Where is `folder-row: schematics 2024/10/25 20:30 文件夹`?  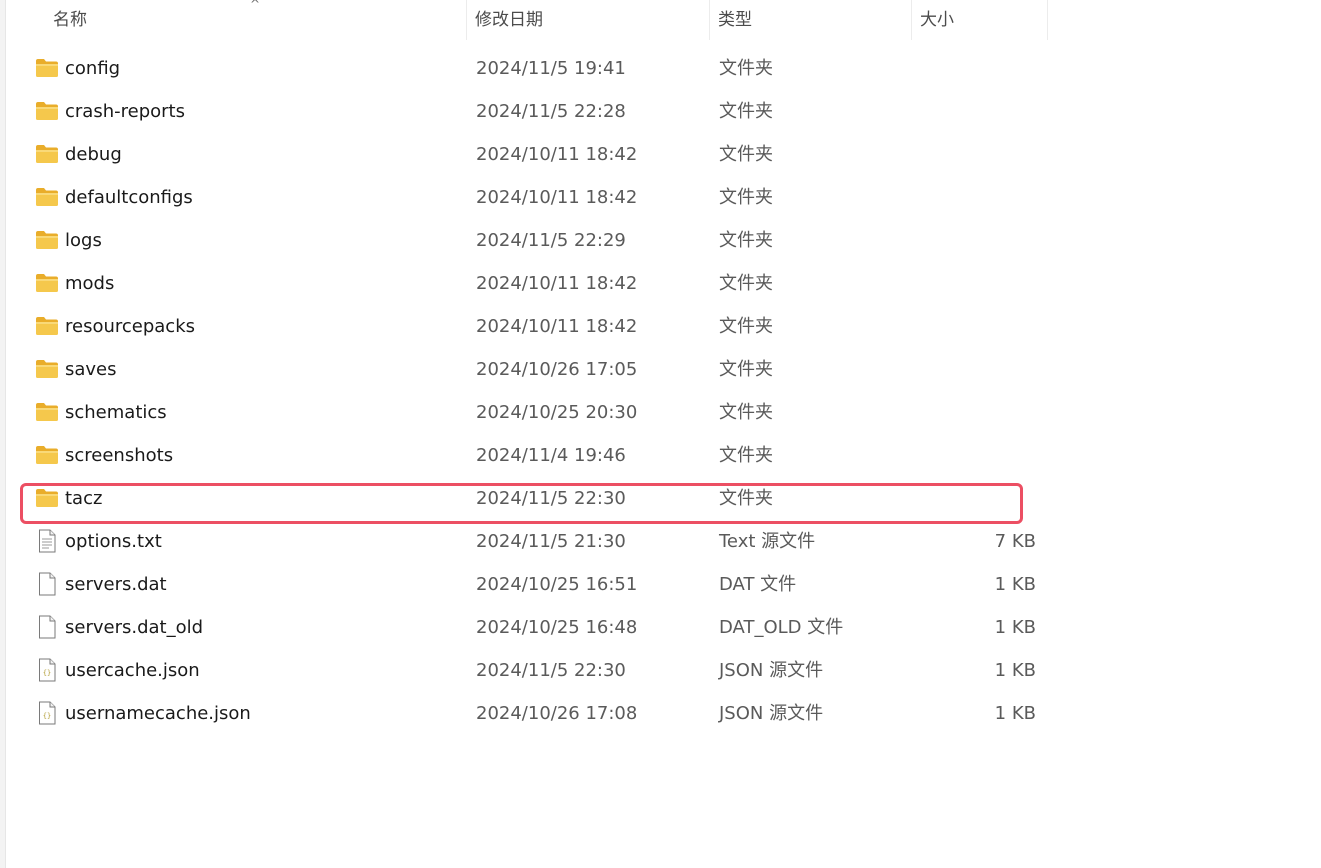
folder-row: schematics 2024/10/25 20:30 文件夹 is located at coordinates (660, 412).